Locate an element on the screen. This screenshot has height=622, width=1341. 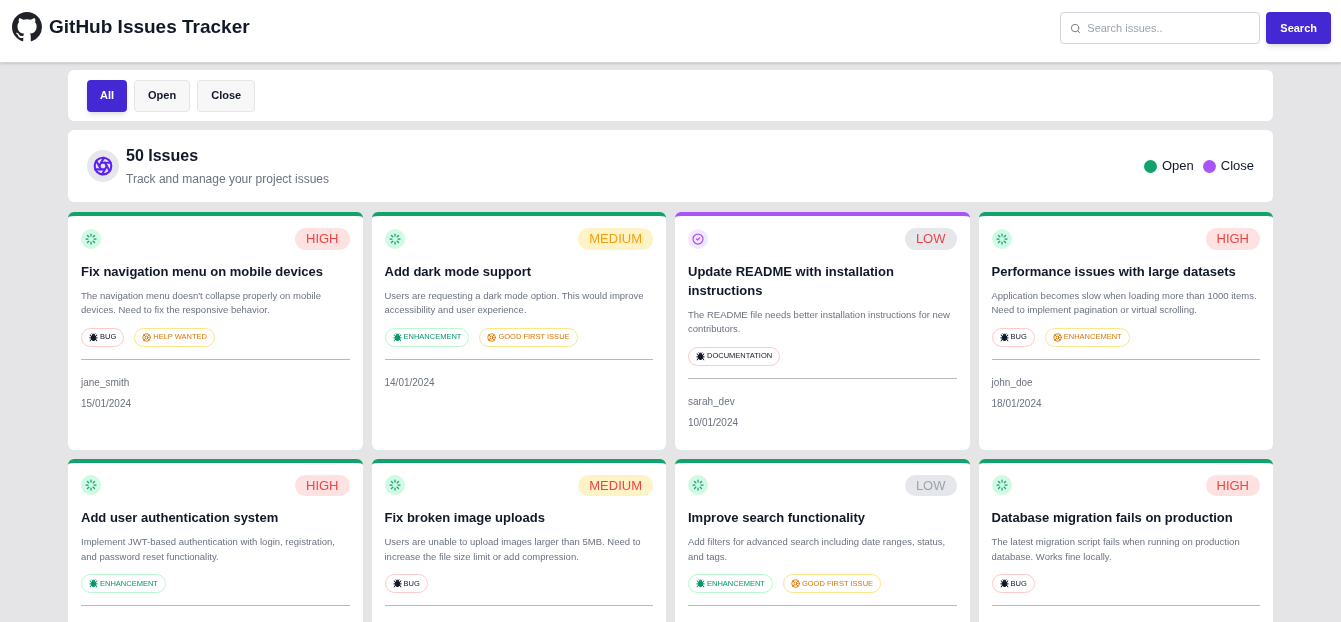
author-name: jane_smith is located at coordinates (106, 382).